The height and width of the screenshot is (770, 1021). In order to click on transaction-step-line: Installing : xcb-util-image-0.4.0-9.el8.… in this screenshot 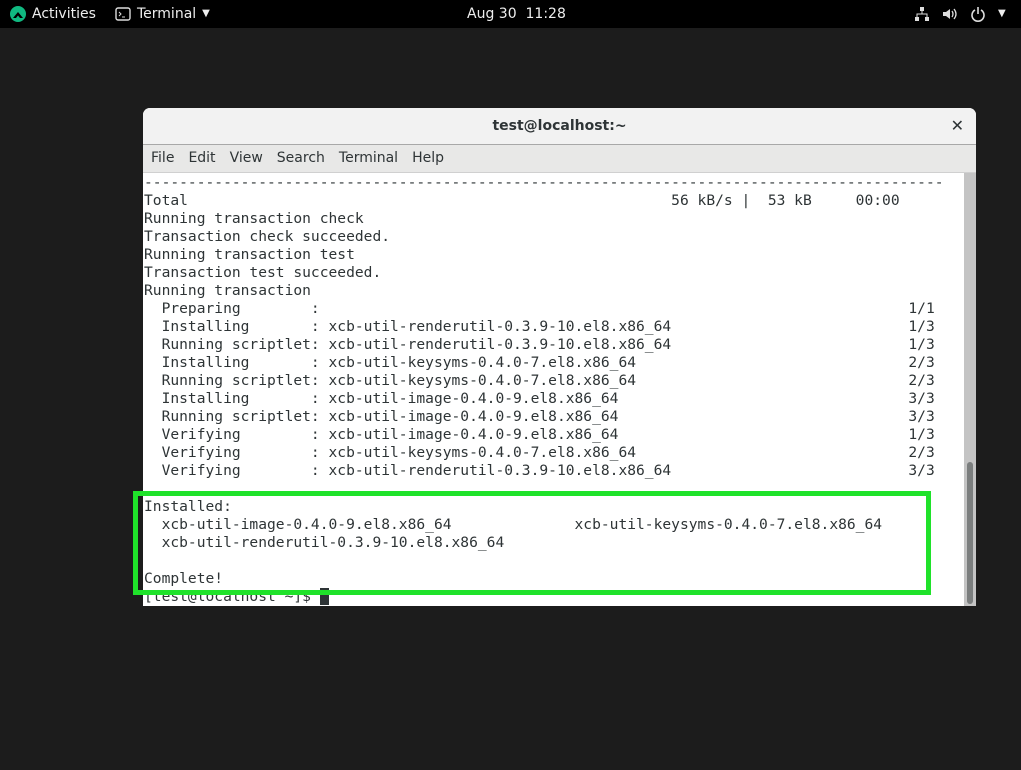, I will do `click(539, 398)`.